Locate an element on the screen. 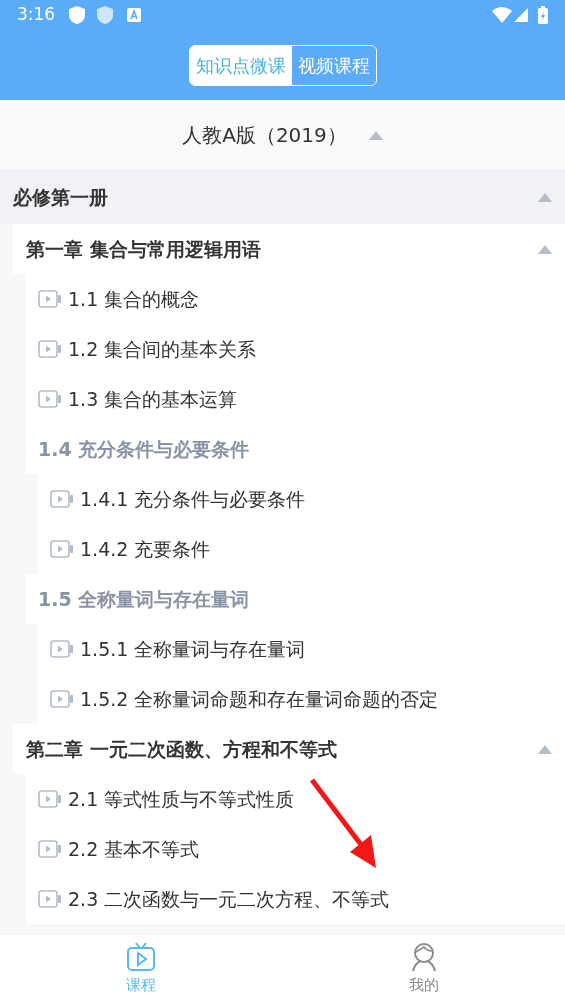  nav-label: 我的 is located at coordinates (423, 985).